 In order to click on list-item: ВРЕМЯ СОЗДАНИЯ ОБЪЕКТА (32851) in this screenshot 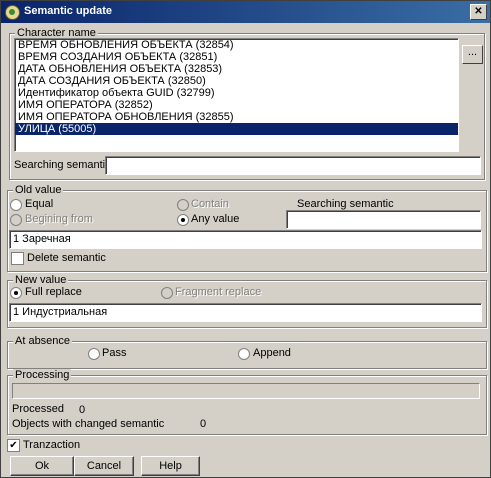, I will do `click(236, 57)`.